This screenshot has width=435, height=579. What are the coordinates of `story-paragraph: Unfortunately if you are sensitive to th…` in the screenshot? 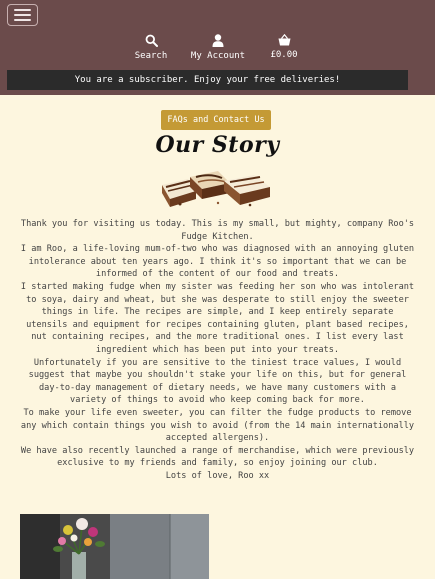 It's located at (217, 381).